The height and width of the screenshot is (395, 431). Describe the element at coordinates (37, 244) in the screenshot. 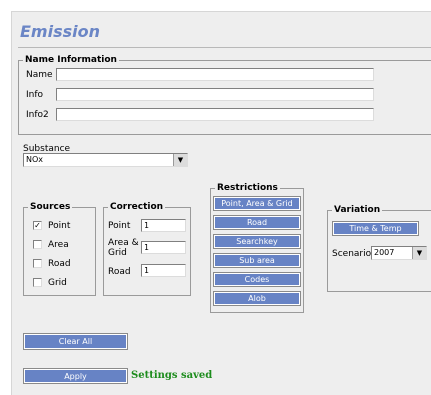

I see `area-checkbox` at that location.